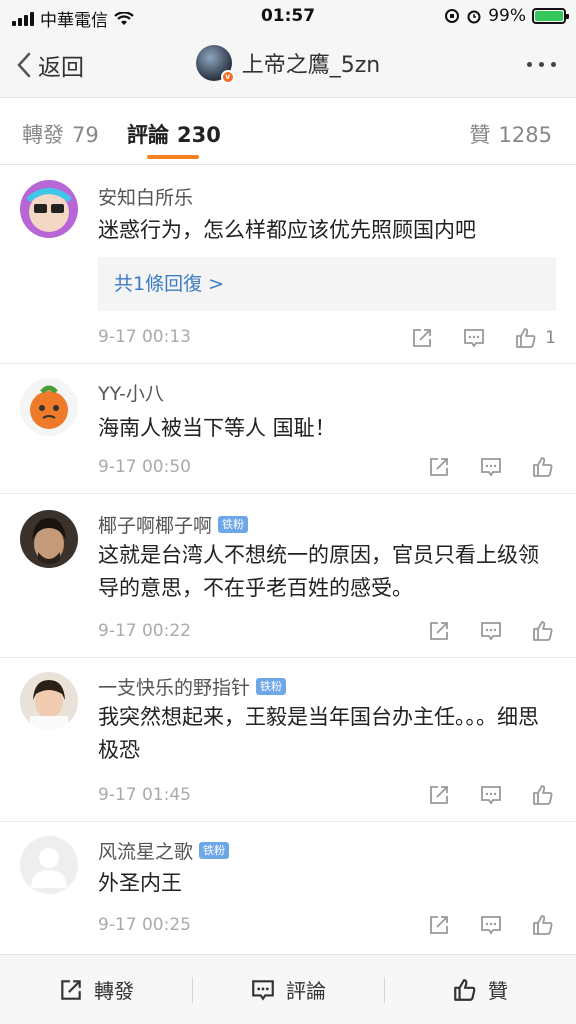  I want to click on more-options-button, so click(541, 64).